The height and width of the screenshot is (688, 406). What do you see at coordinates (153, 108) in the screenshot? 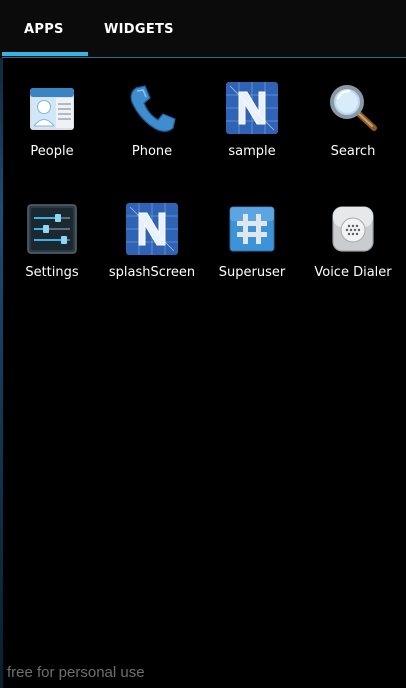
I see `phone-icon` at bounding box center [153, 108].